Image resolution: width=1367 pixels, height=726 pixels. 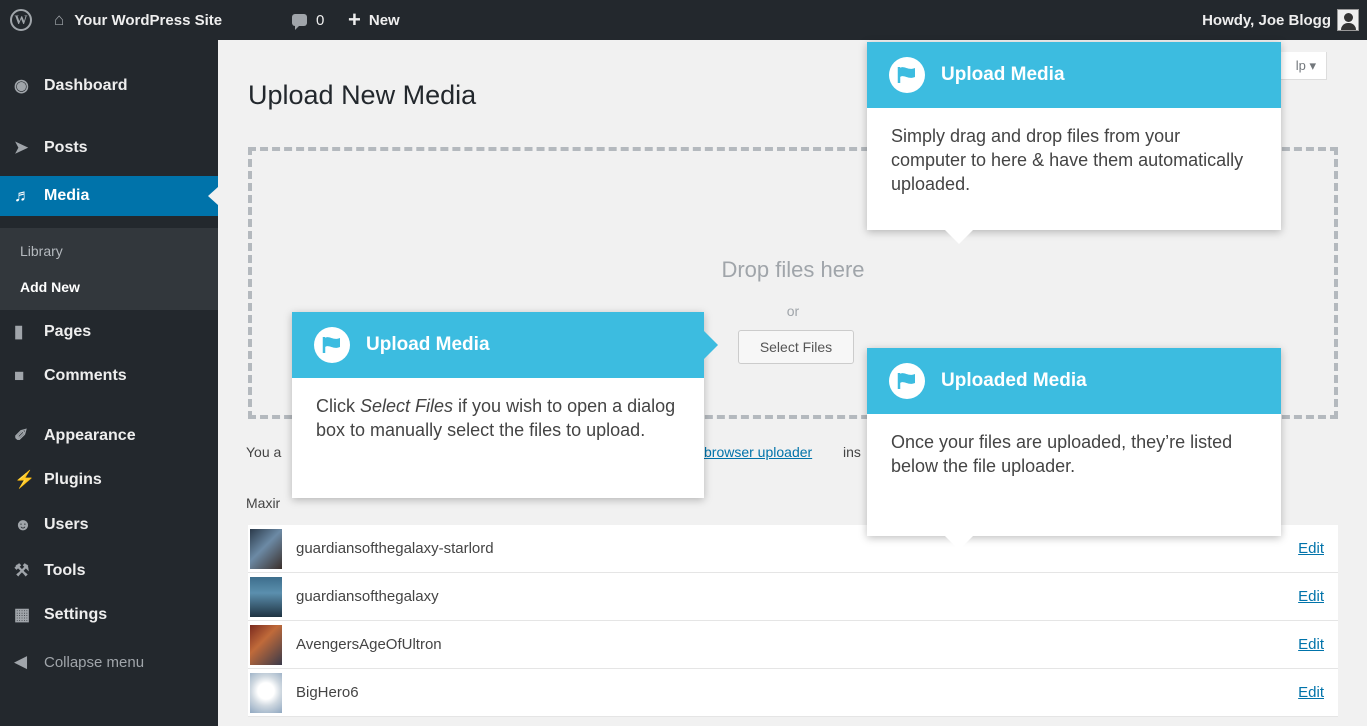 I want to click on page-title: Upload New Media, so click(x=362, y=95).